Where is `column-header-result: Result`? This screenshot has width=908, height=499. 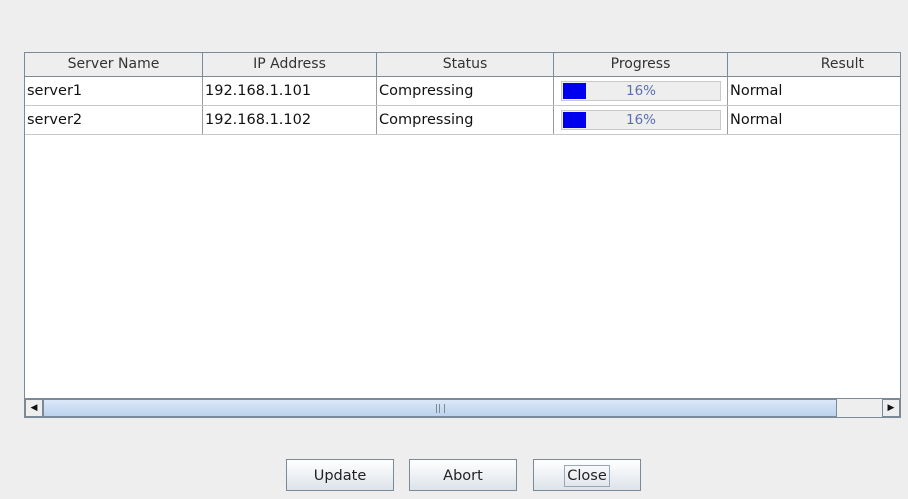 column-header-result: Result is located at coordinates (814, 64).